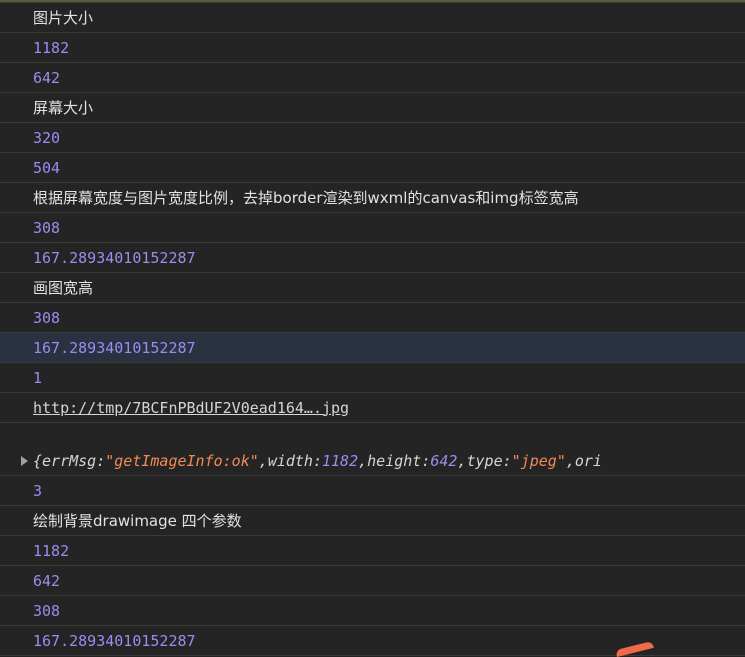 This screenshot has height=657, width=745. I want to click on log-message: 3, so click(372, 491).